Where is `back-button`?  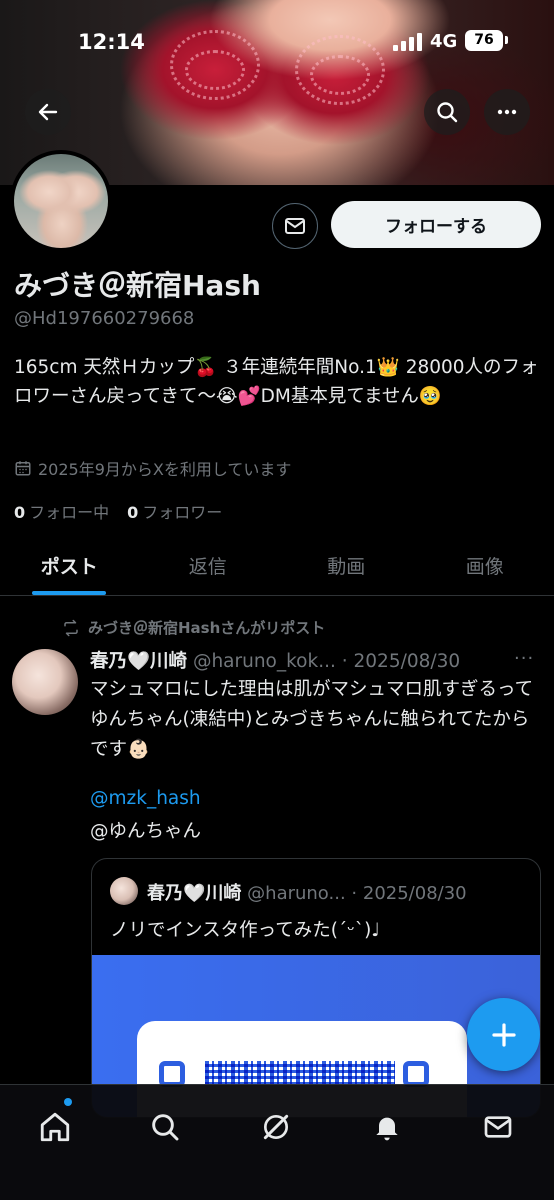
back-button is located at coordinates (48, 112).